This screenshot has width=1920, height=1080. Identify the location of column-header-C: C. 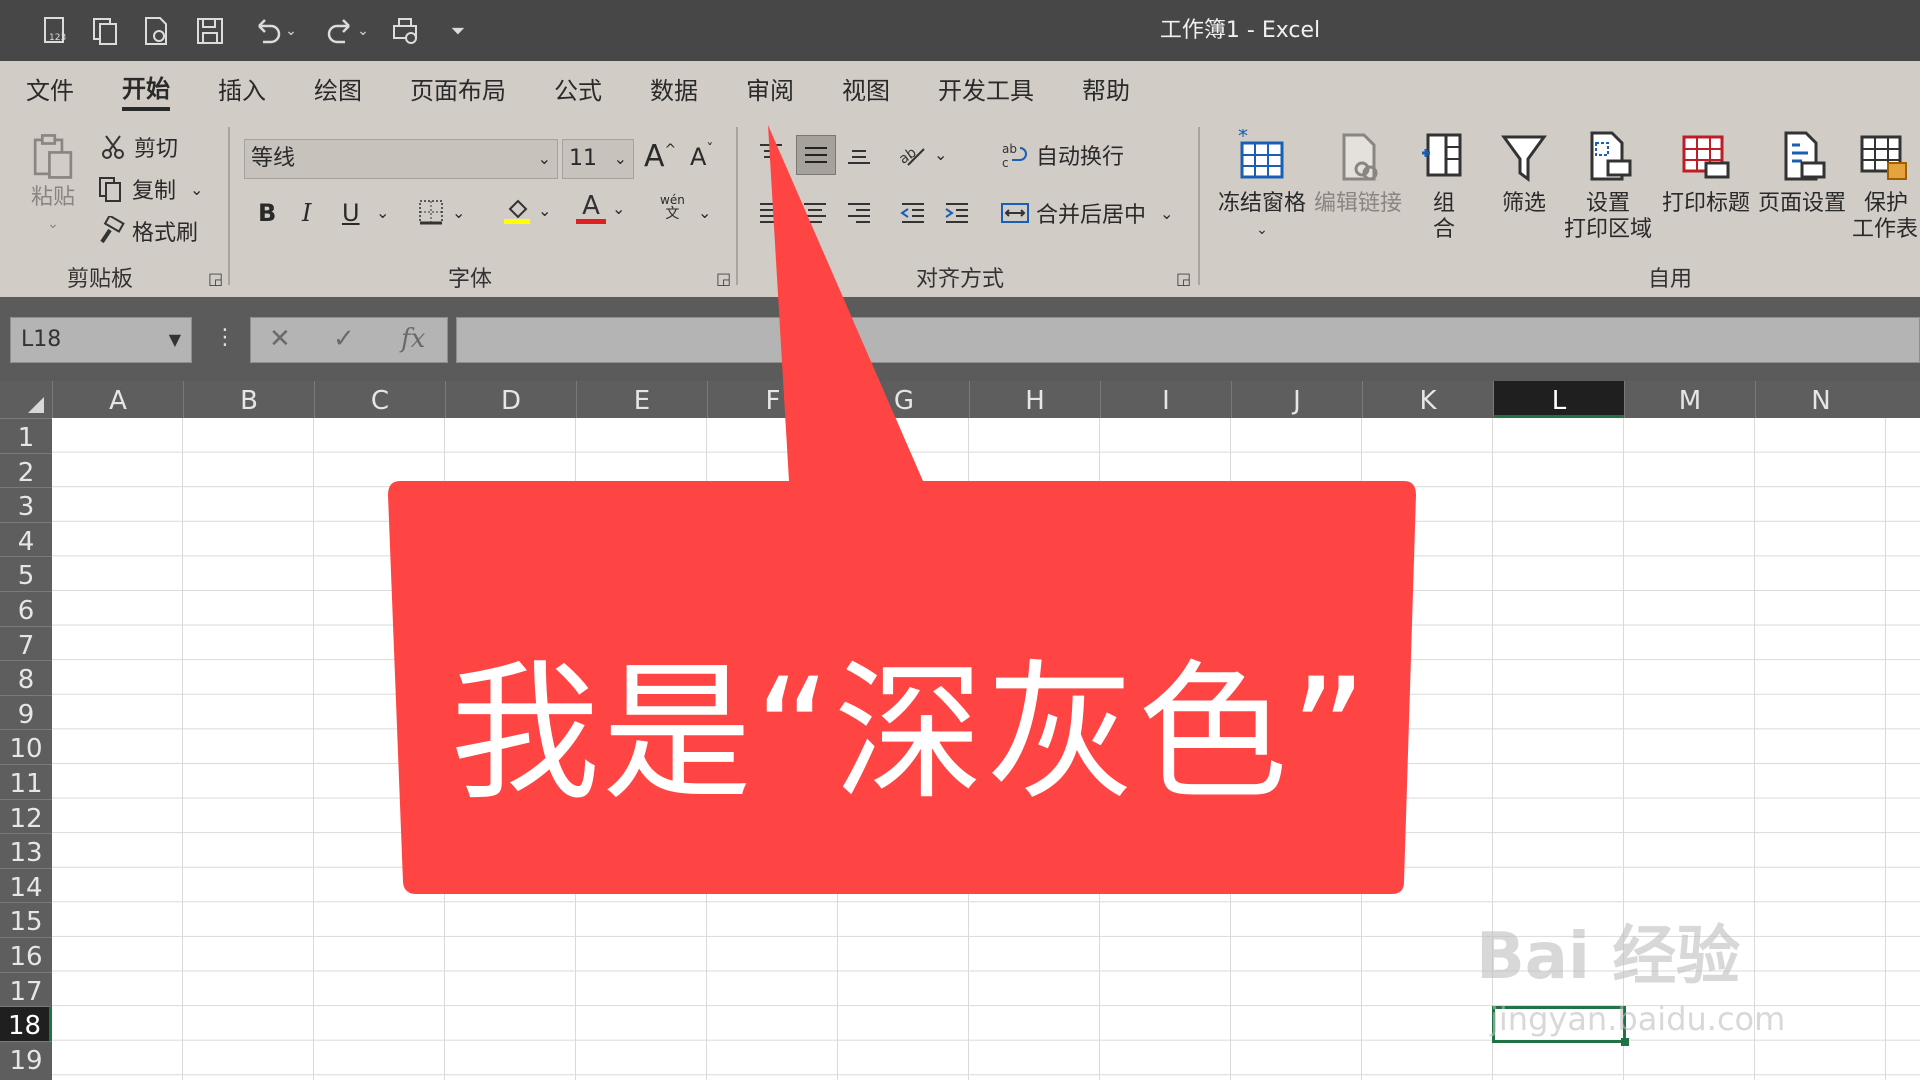
(379, 399).